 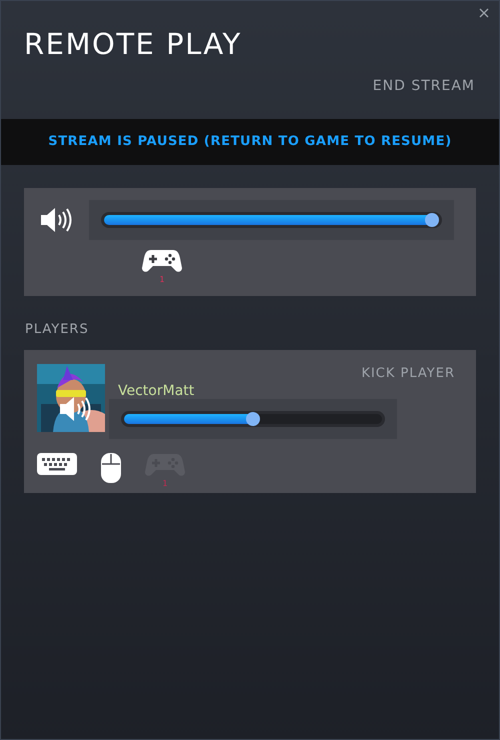 What do you see at coordinates (133, 44) in the screenshot?
I see `window-title: REMOTE PLAY` at bounding box center [133, 44].